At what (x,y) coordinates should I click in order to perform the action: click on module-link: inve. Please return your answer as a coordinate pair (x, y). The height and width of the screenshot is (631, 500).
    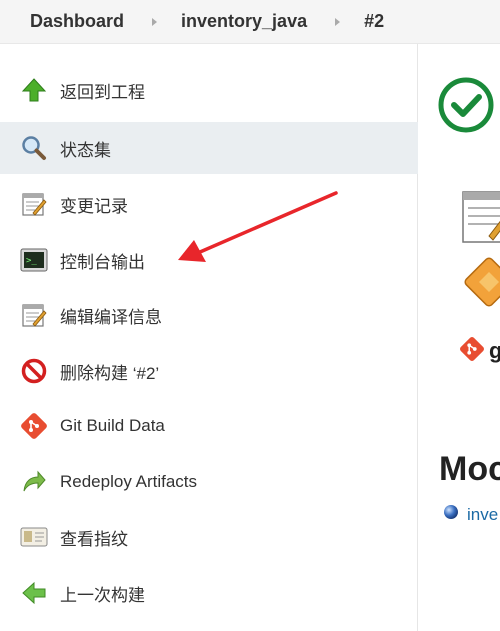
    Looking at the image, I should click on (470, 514).